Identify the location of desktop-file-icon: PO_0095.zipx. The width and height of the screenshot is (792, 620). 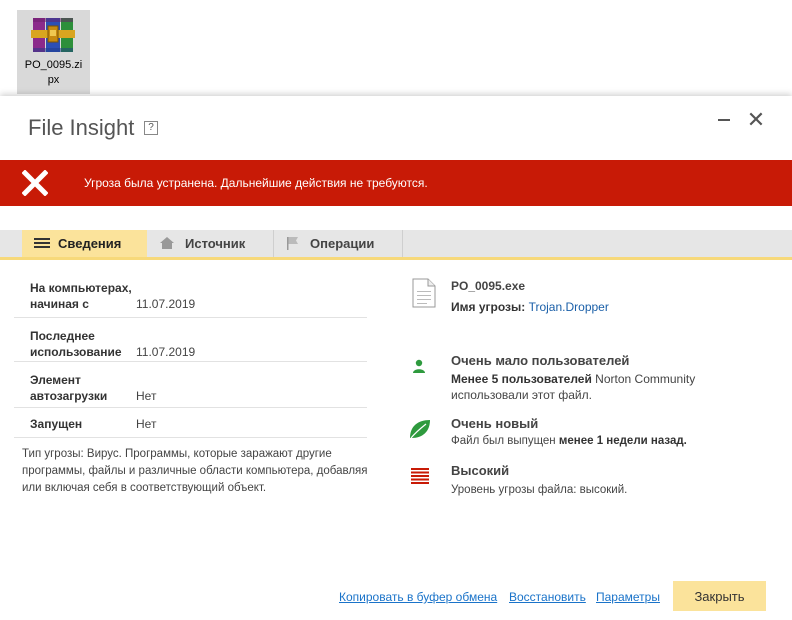
(53, 52).